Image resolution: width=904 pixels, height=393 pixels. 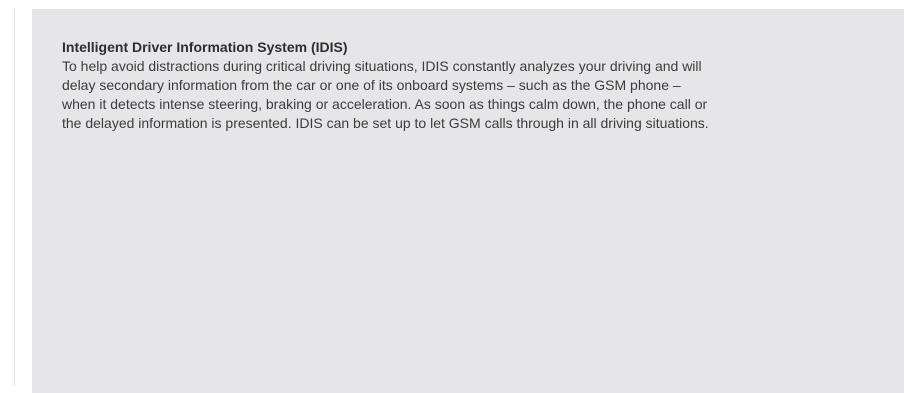 I want to click on left-margin-rule, so click(x=14, y=197).